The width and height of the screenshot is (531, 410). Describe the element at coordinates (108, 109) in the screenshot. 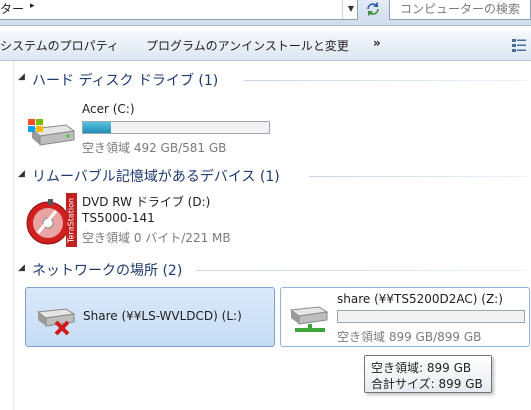

I see `drive-name: Acer (C:)` at that location.